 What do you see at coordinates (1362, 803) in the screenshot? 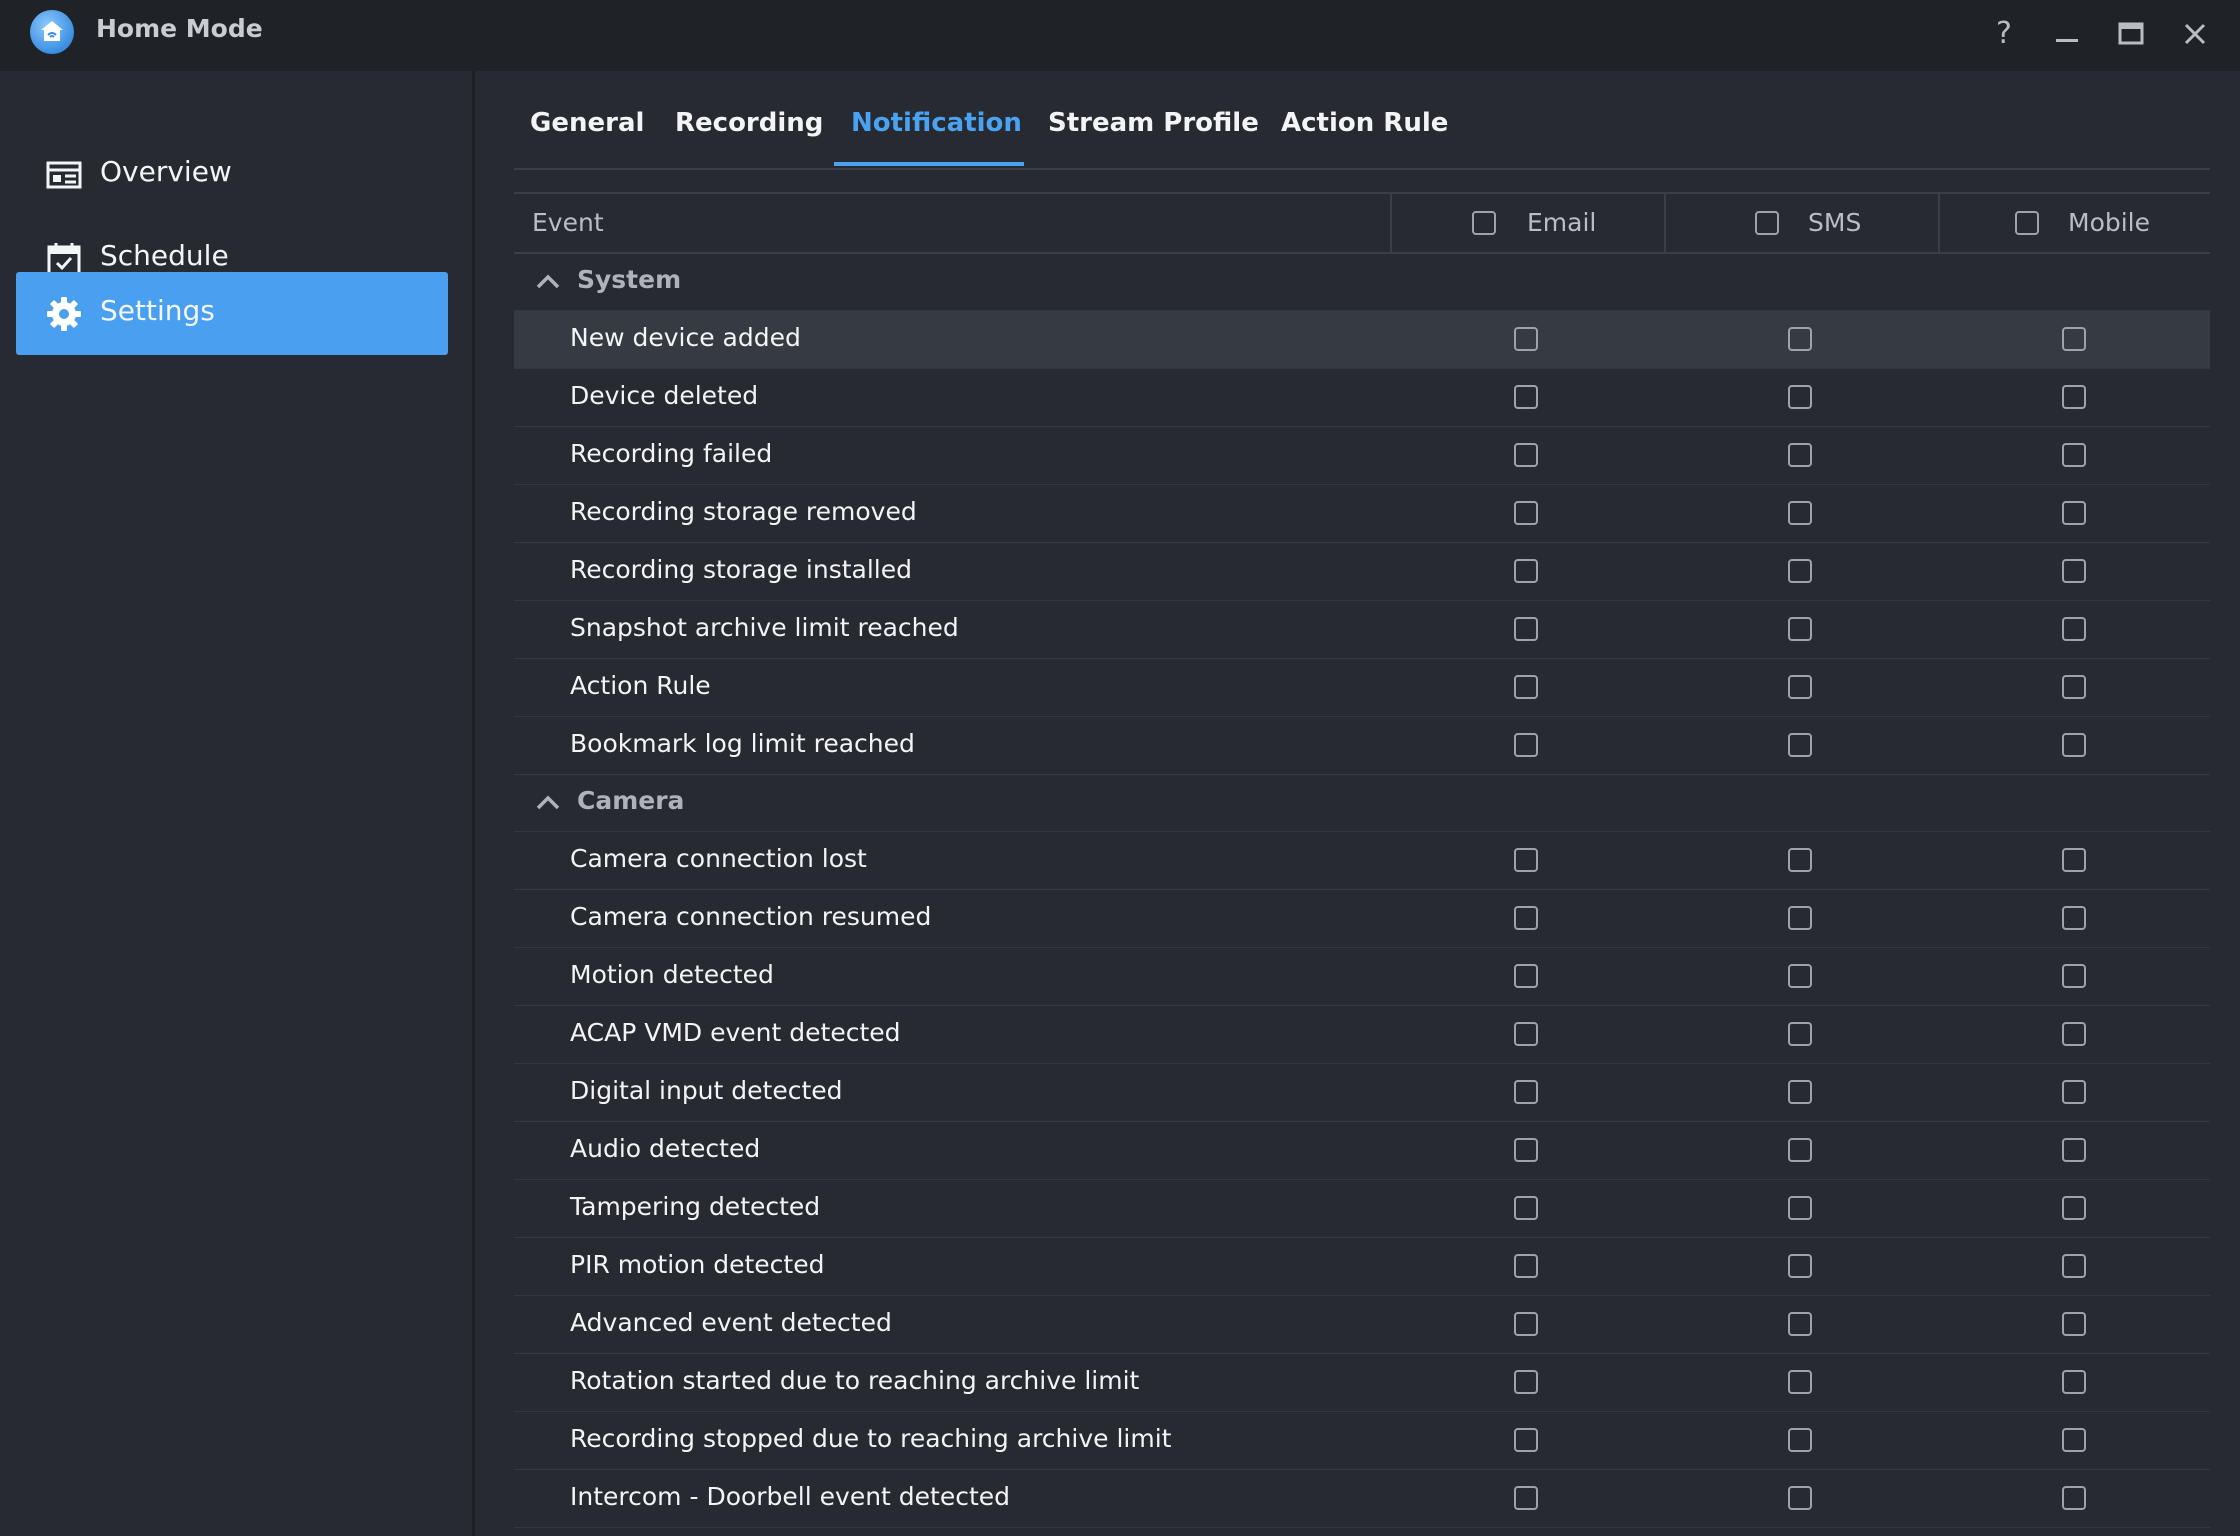
I see `group-header-camera: Camera` at bounding box center [1362, 803].